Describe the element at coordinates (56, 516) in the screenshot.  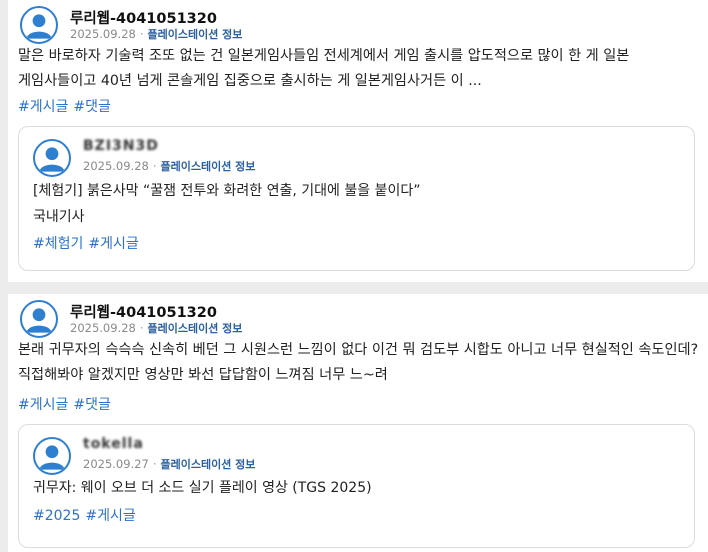
I see `tag-link: #2025` at that location.